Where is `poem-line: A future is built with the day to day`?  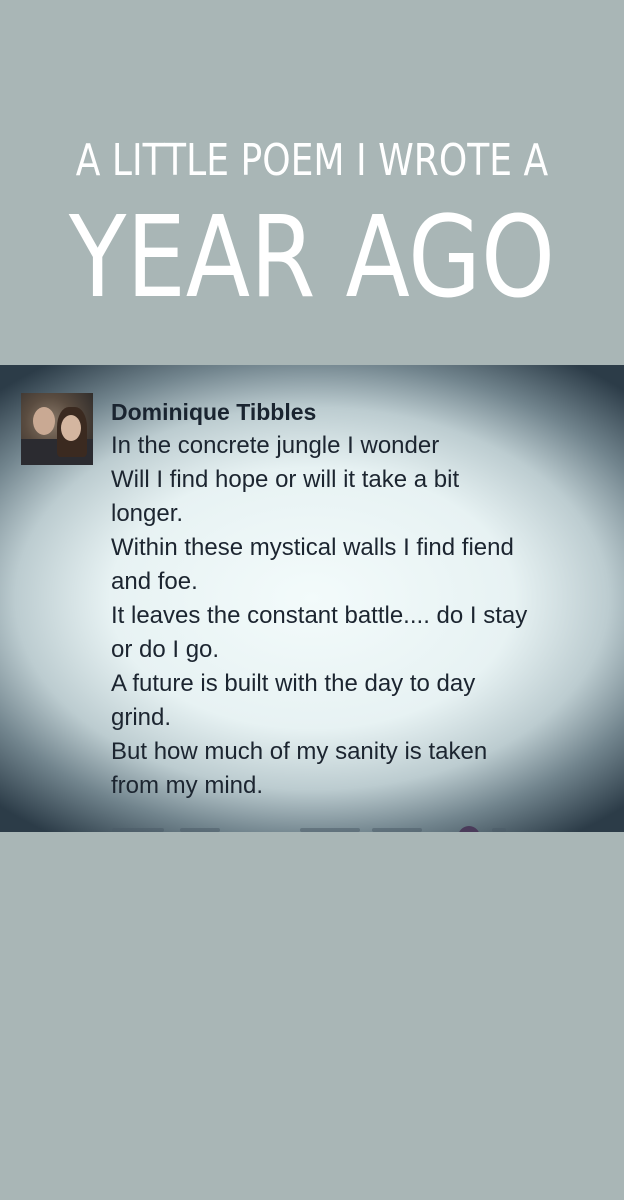 poem-line: A future is built with the day to day is located at coordinates (293, 683).